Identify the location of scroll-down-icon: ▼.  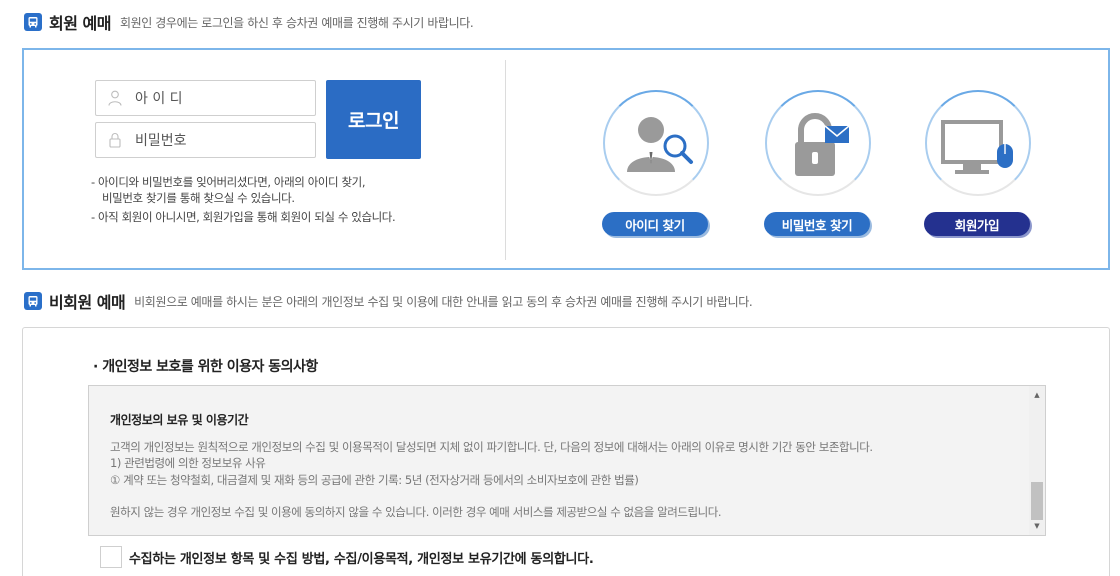
(1037, 526).